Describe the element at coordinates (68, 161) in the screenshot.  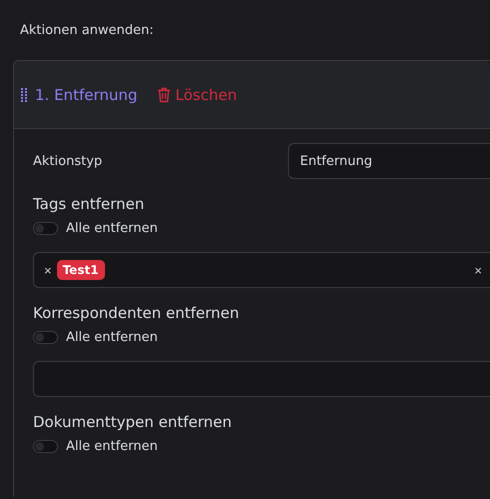
I see `field-label: Aktionstyp` at that location.